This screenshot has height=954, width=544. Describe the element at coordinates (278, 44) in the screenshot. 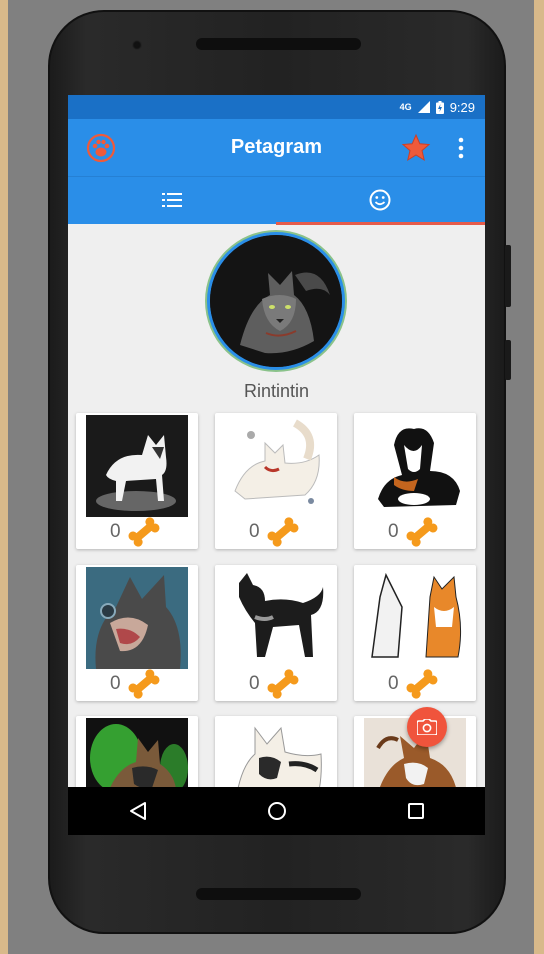

I see `earpiece-speaker` at that location.